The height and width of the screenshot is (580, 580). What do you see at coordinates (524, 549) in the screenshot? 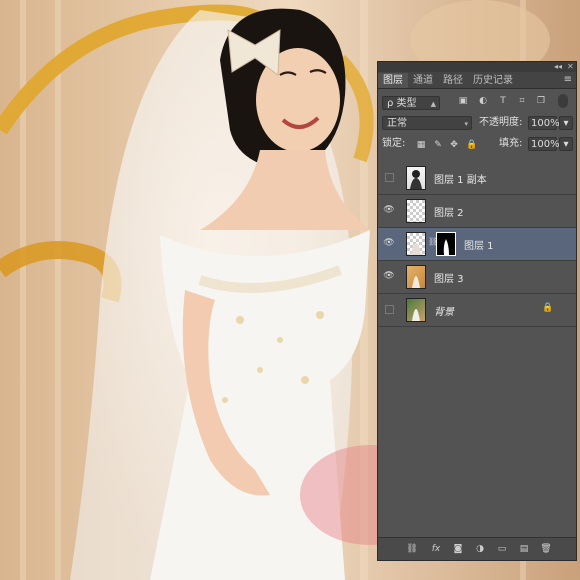
I see `new-layer-icon: ▤` at bounding box center [524, 549].